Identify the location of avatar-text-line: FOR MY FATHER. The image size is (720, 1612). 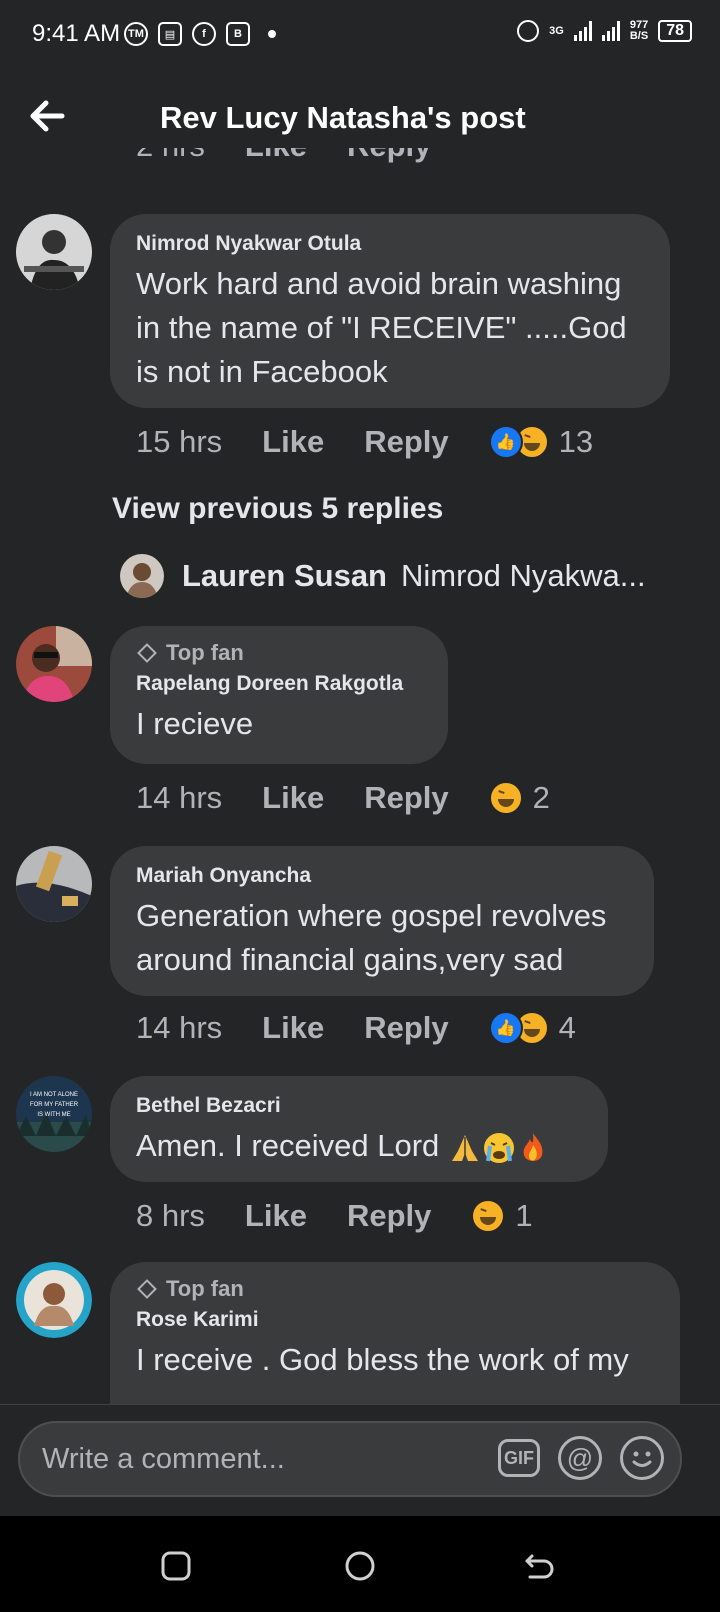
(54, 1105).